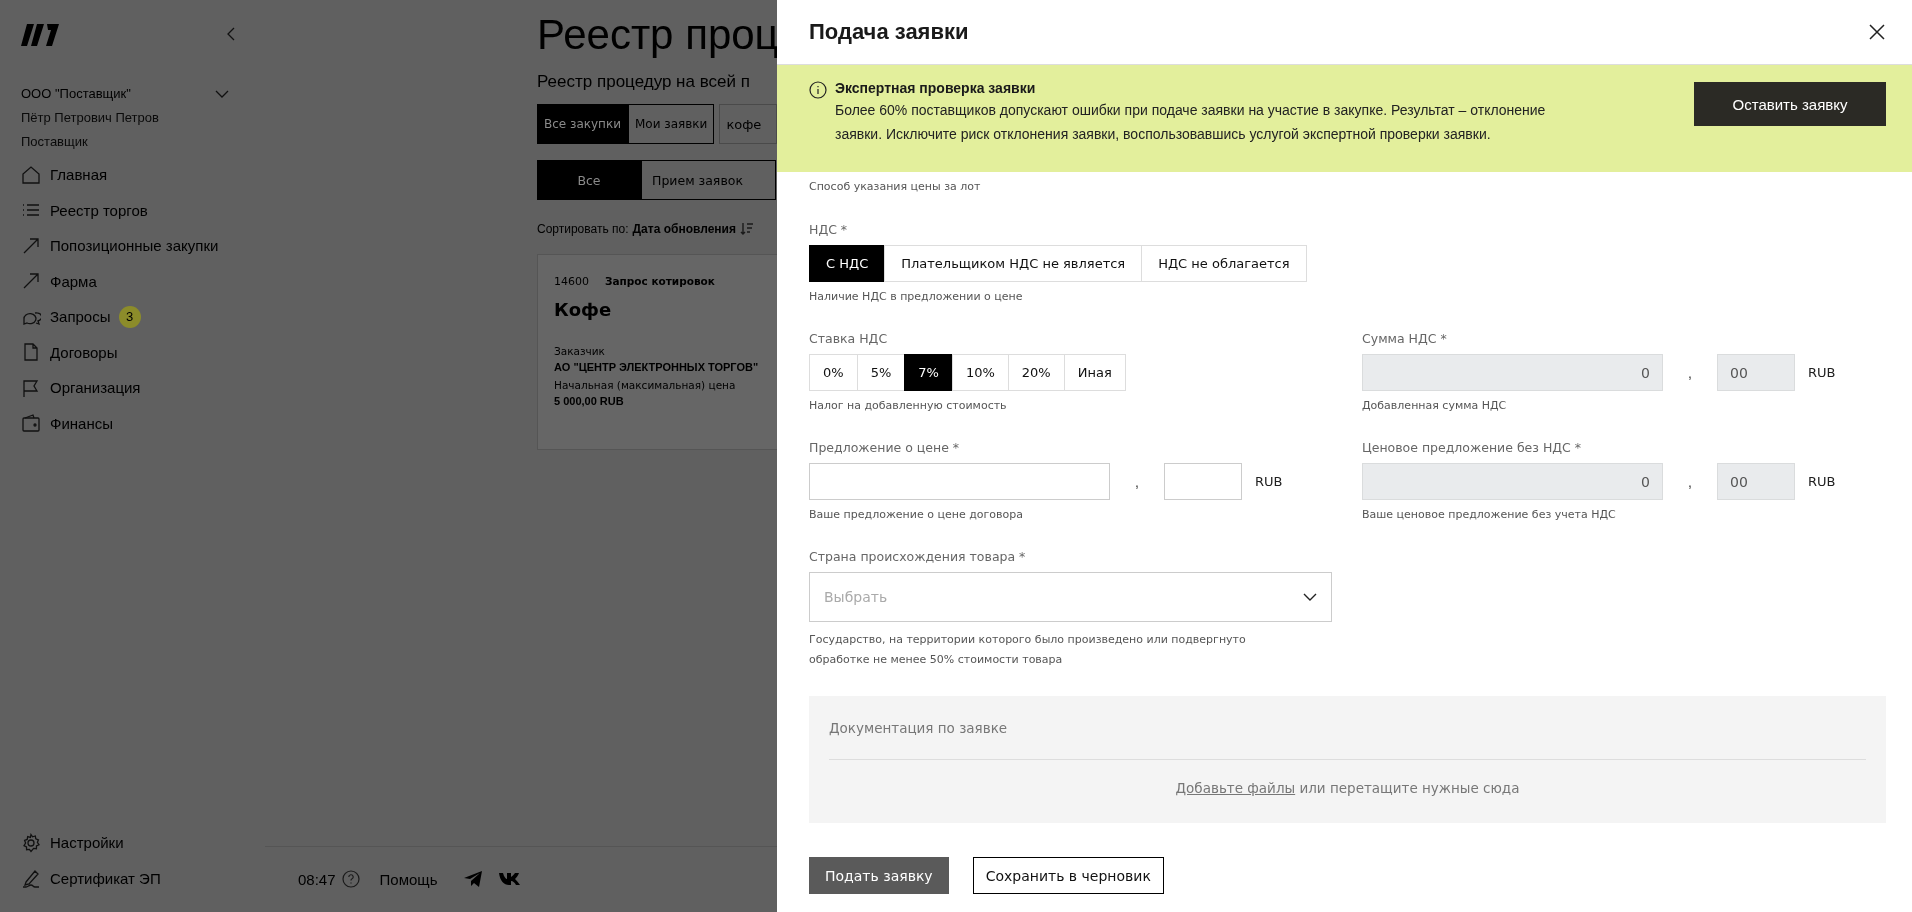 The image size is (1912, 912). I want to click on procedure-card: 14600 Запрос котировок Кофе Заказчик АО "ЦЕНТР ЭЛЕКТРОННЫХ ТОРГОВ" Начальная (максимальная) цена 5 000,00 RUB, so click(657, 352).